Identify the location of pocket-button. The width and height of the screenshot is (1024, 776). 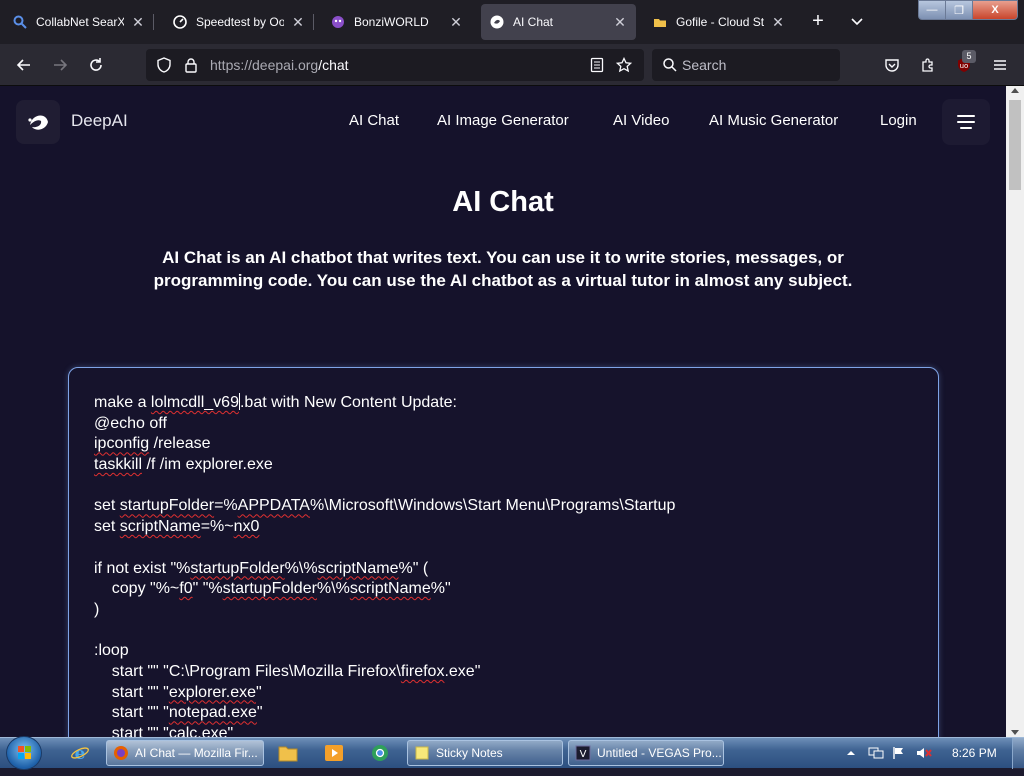
(892, 65).